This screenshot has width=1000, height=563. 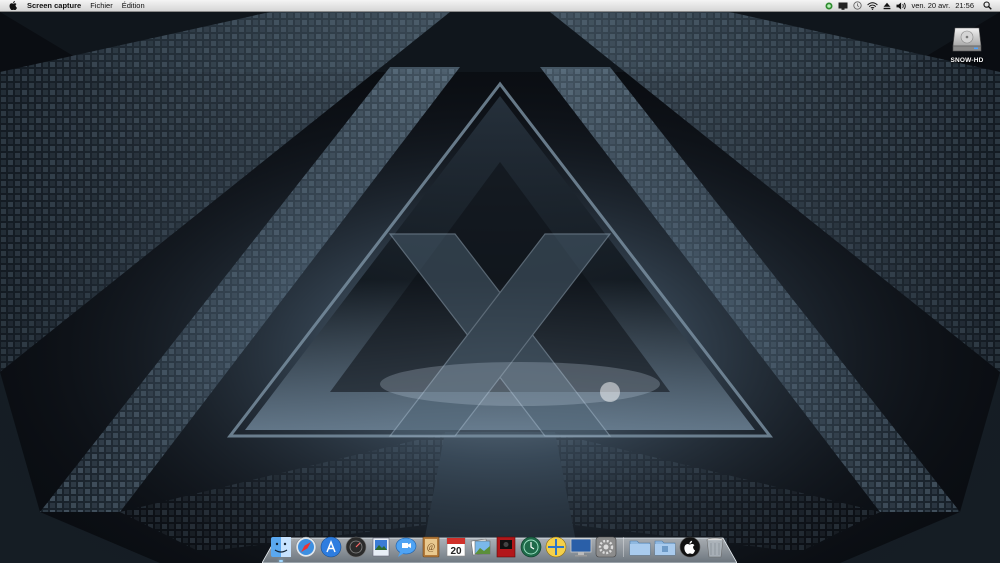 What do you see at coordinates (887, 6) in the screenshot?
I see `eject-icon` at bounding box center [887, 6].